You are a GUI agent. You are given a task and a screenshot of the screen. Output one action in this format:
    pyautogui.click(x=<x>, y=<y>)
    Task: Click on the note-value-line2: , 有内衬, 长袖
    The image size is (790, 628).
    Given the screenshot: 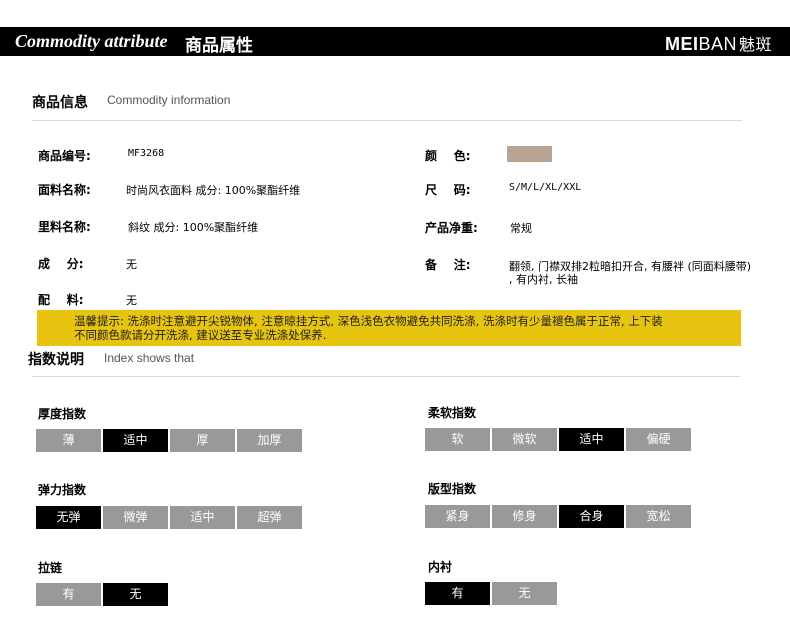 What is the action you would take?
    pyautogui.click(x=543, y=279)
    